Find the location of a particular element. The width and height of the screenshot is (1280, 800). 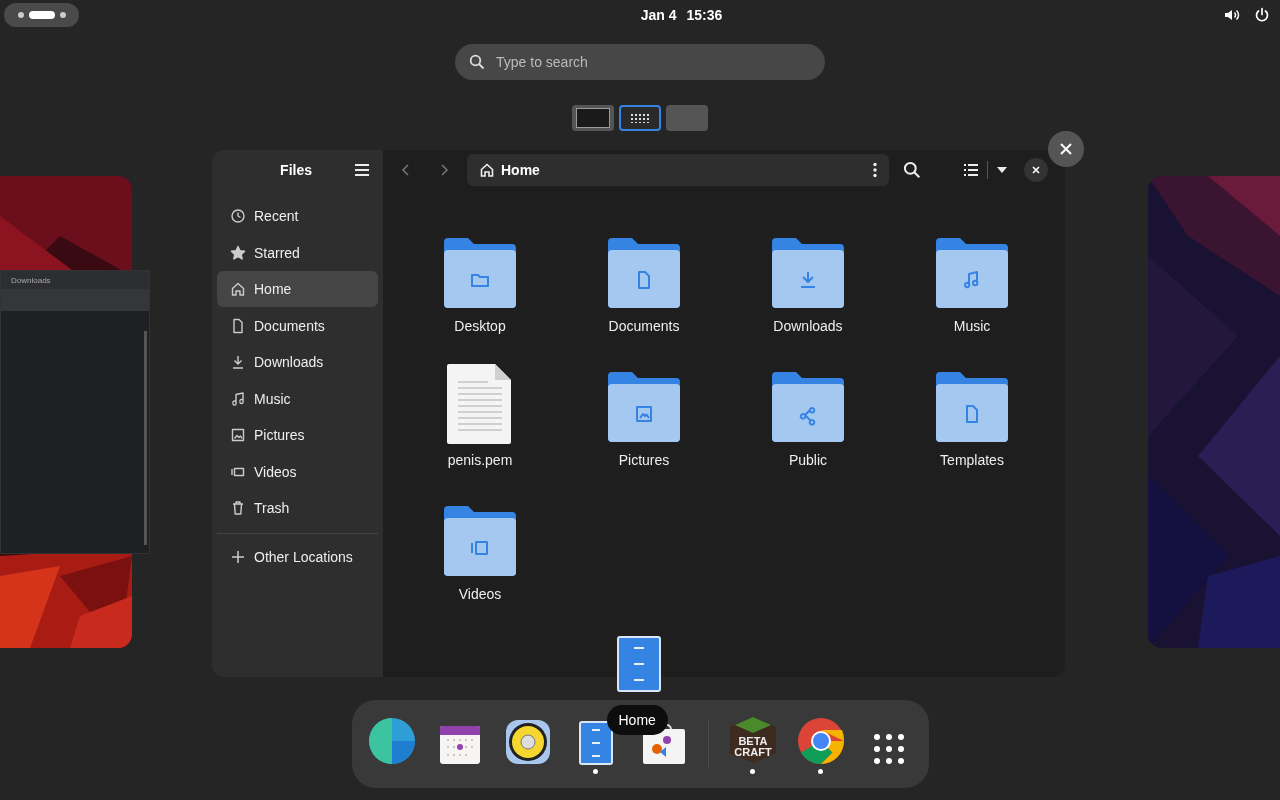

sidebar-item: Starred is located at coordinates (297, 252).